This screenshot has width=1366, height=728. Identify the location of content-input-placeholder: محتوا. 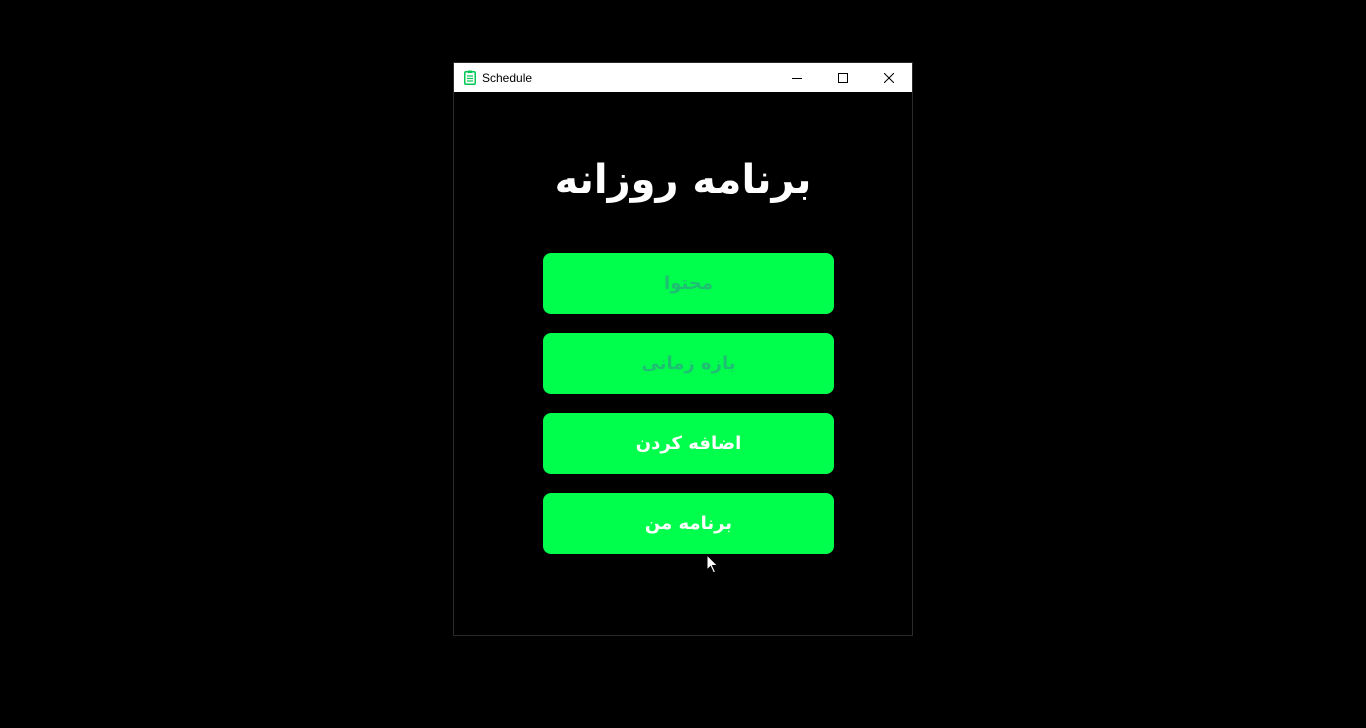
(688, 283).